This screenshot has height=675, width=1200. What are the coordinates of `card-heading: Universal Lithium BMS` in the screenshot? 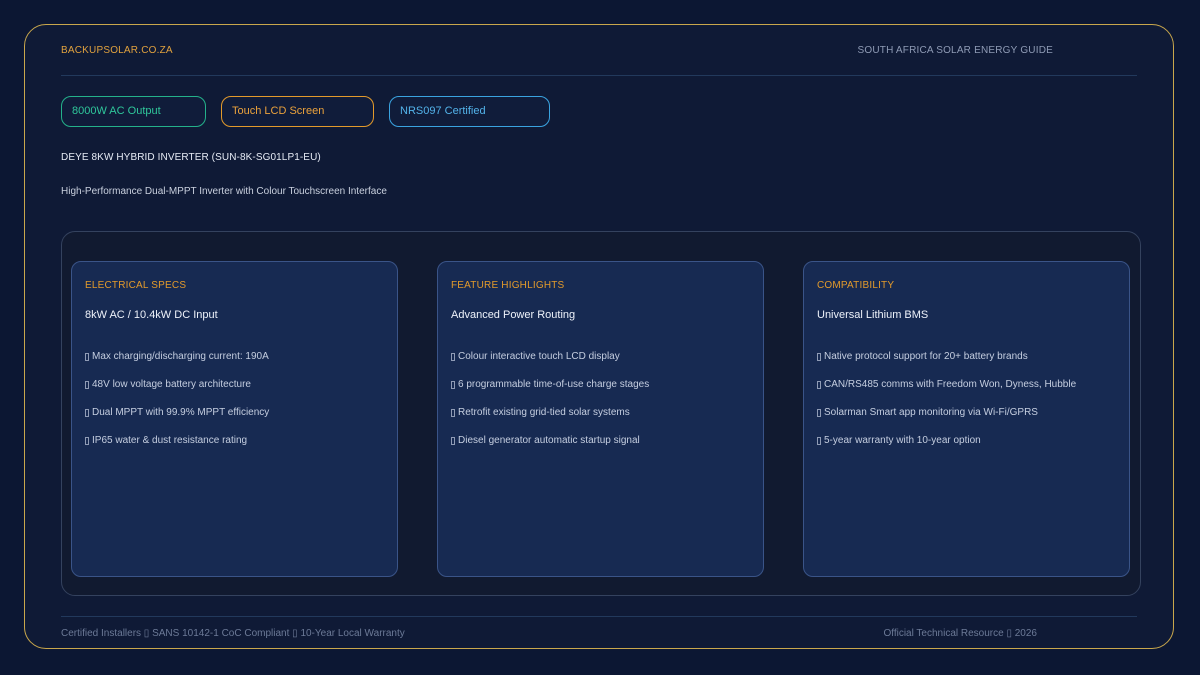 It's located at (873, 315).